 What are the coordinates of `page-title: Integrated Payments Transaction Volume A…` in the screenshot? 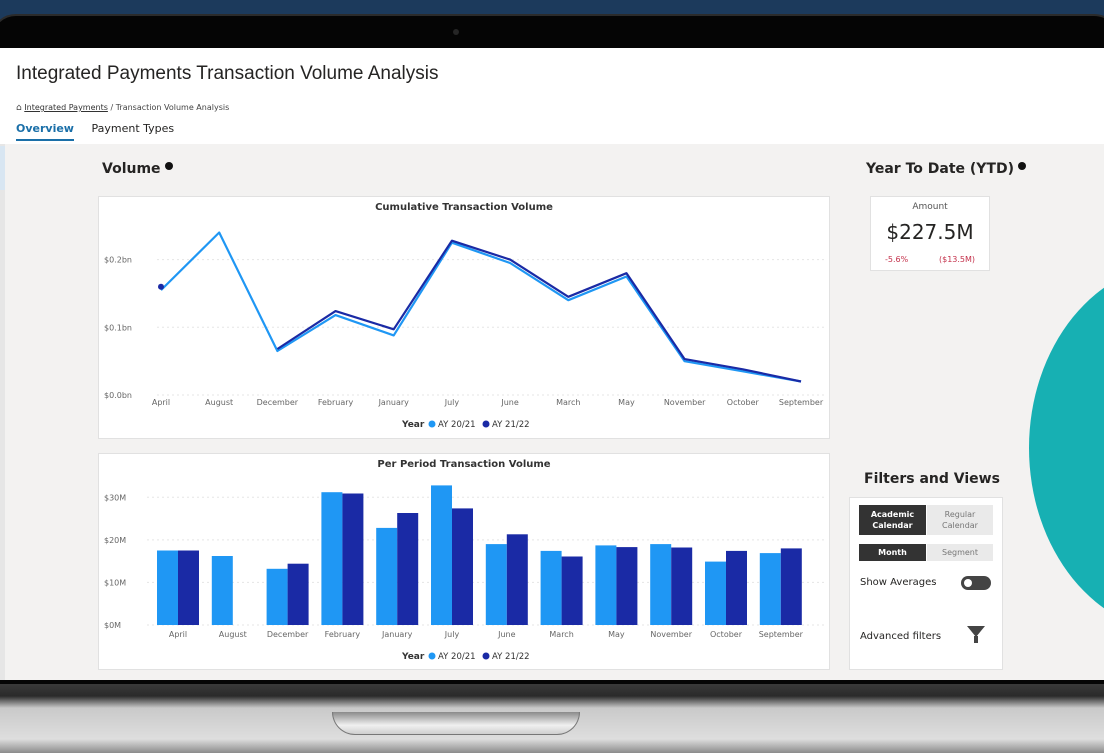 It's located at (227, 73).